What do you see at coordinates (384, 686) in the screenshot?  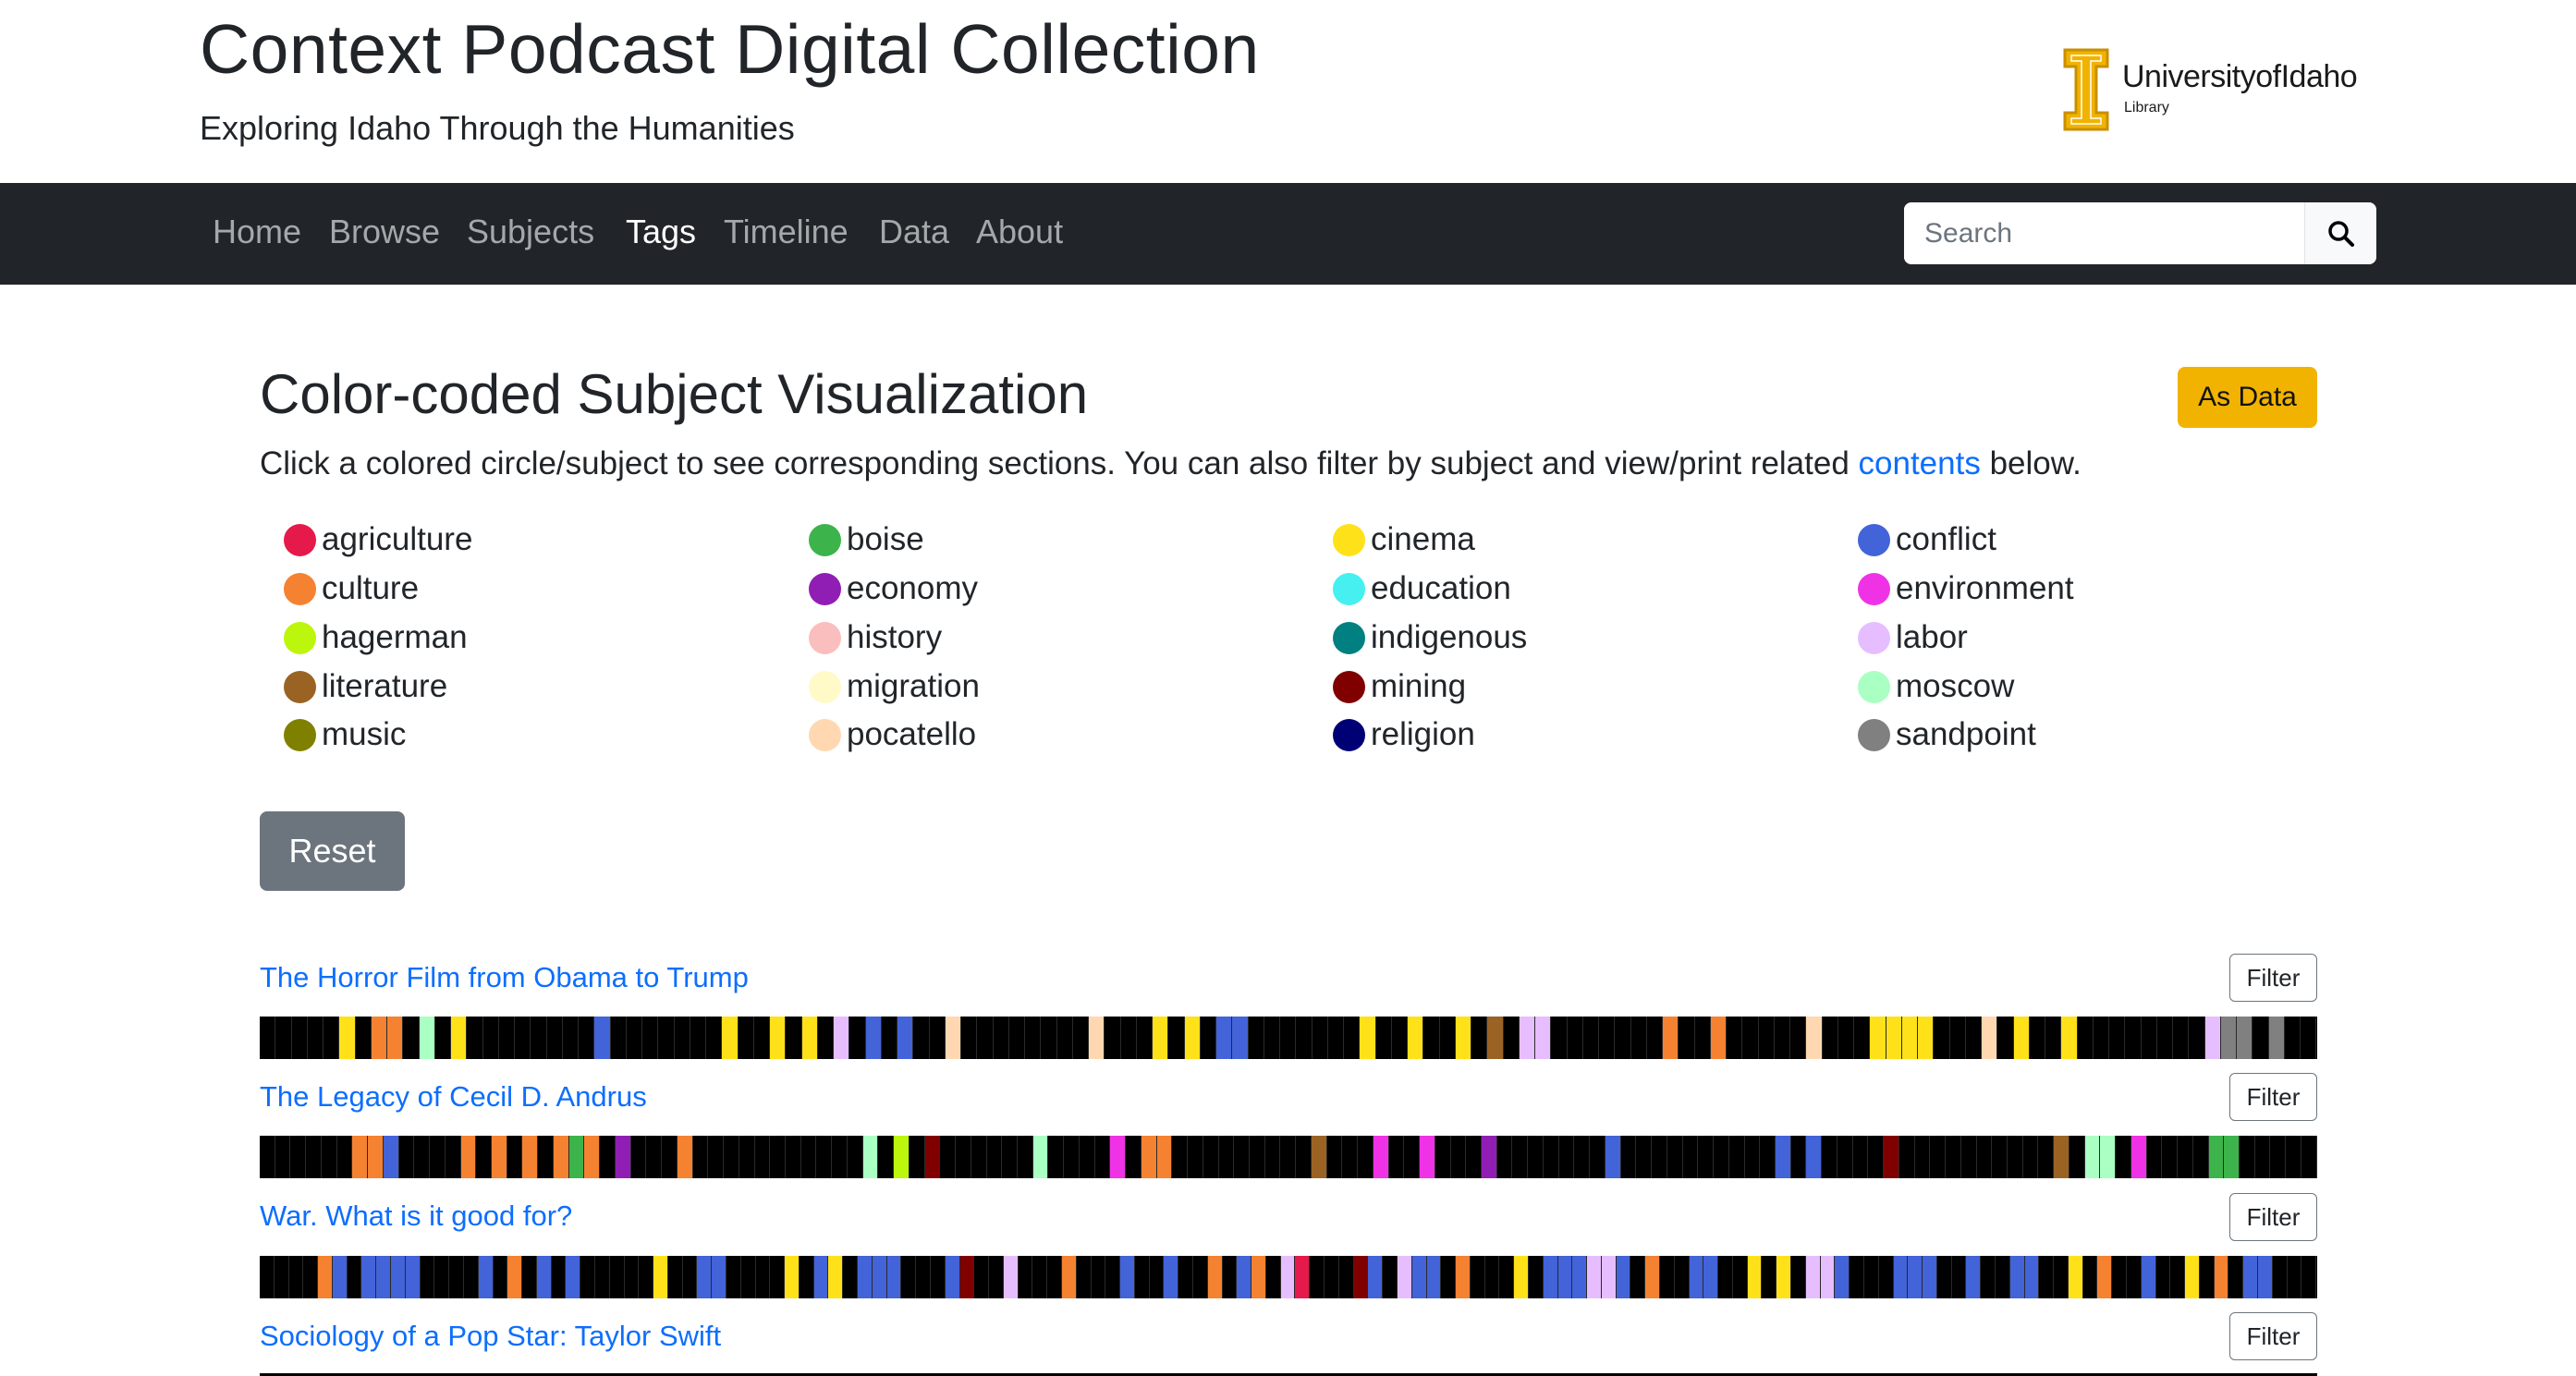 I see `legend-label: literature` at bounding box center [384, 686].